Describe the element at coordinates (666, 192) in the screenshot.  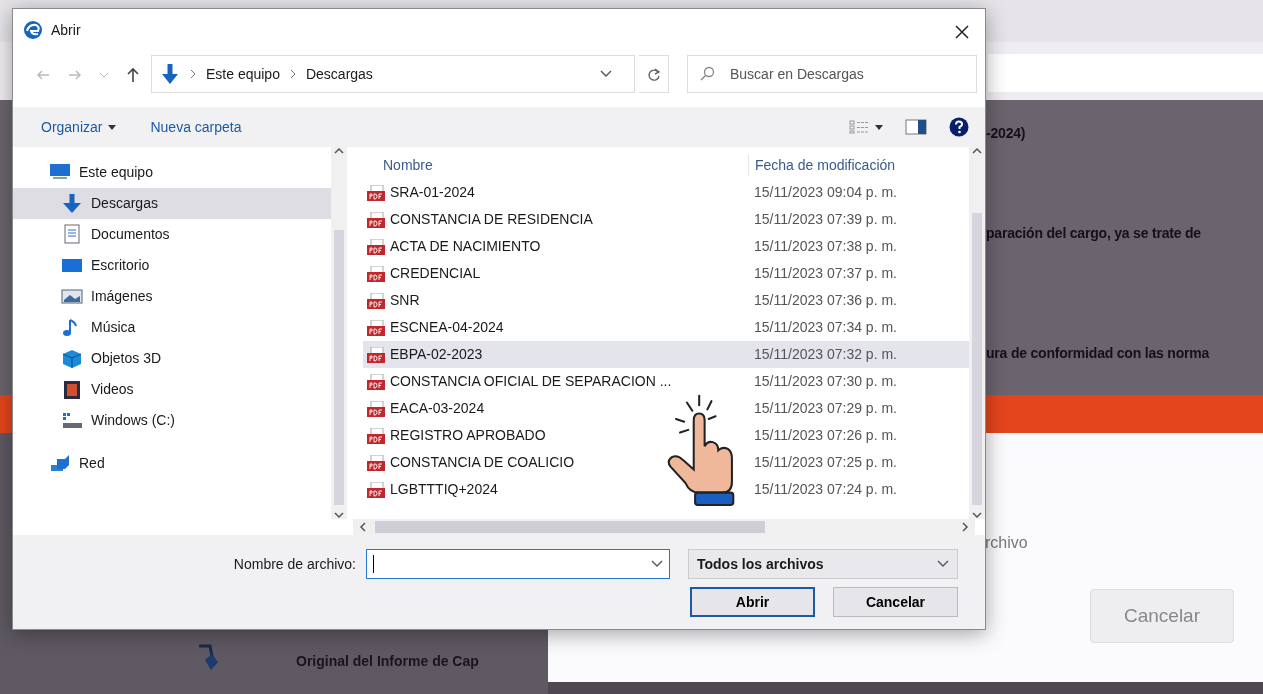
I see `file-row: SRA-01-2024 15/11/2023 09:04 p. m.` at that location.